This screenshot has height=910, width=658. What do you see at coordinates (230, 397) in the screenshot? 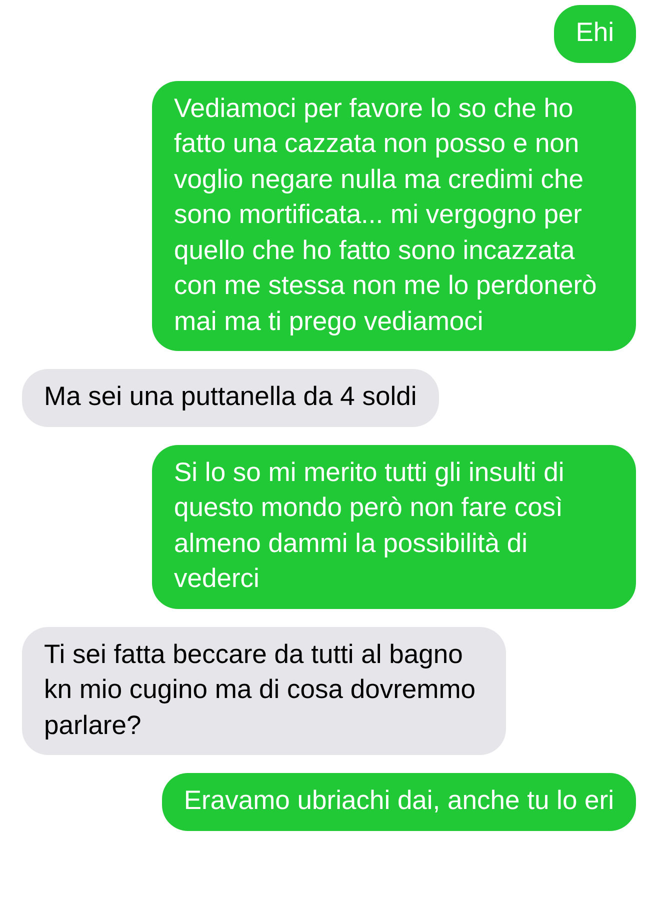
I see `received-message: Ma sei una puttanella da 4 soldi` at bounding box center [230, 397].